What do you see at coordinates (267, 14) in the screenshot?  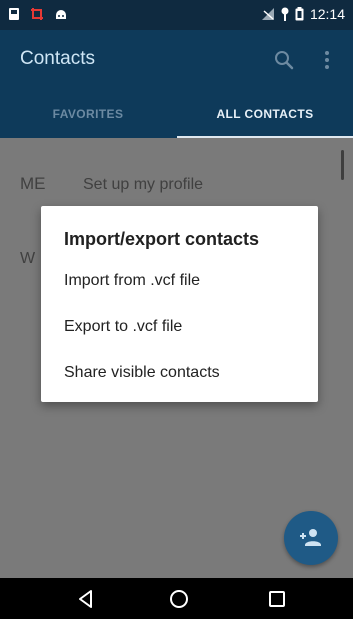 I see `signal-off-icon` at bounding box center [267, 14].